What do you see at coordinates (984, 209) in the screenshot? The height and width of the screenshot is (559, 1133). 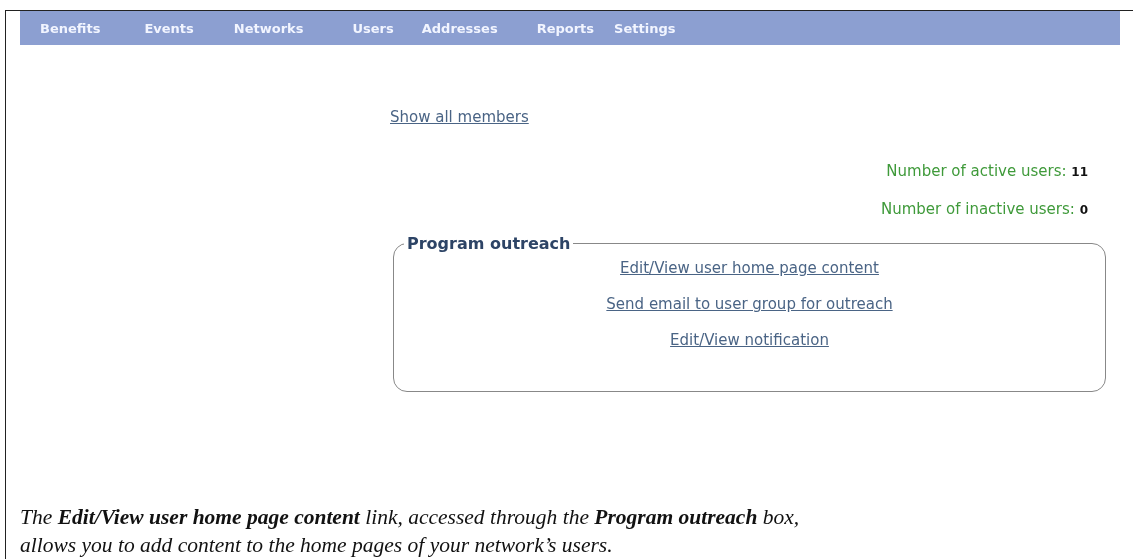 I see `user-count: Number of inactive users: 0` at bounding box center [984, 209].